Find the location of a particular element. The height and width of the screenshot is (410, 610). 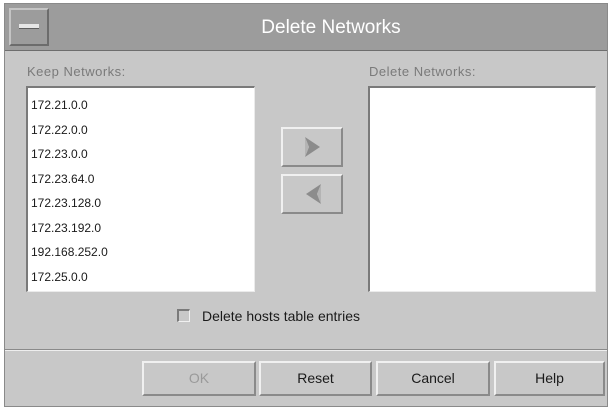

delete-hosts-checkbox is located at coordinates (183, 315).